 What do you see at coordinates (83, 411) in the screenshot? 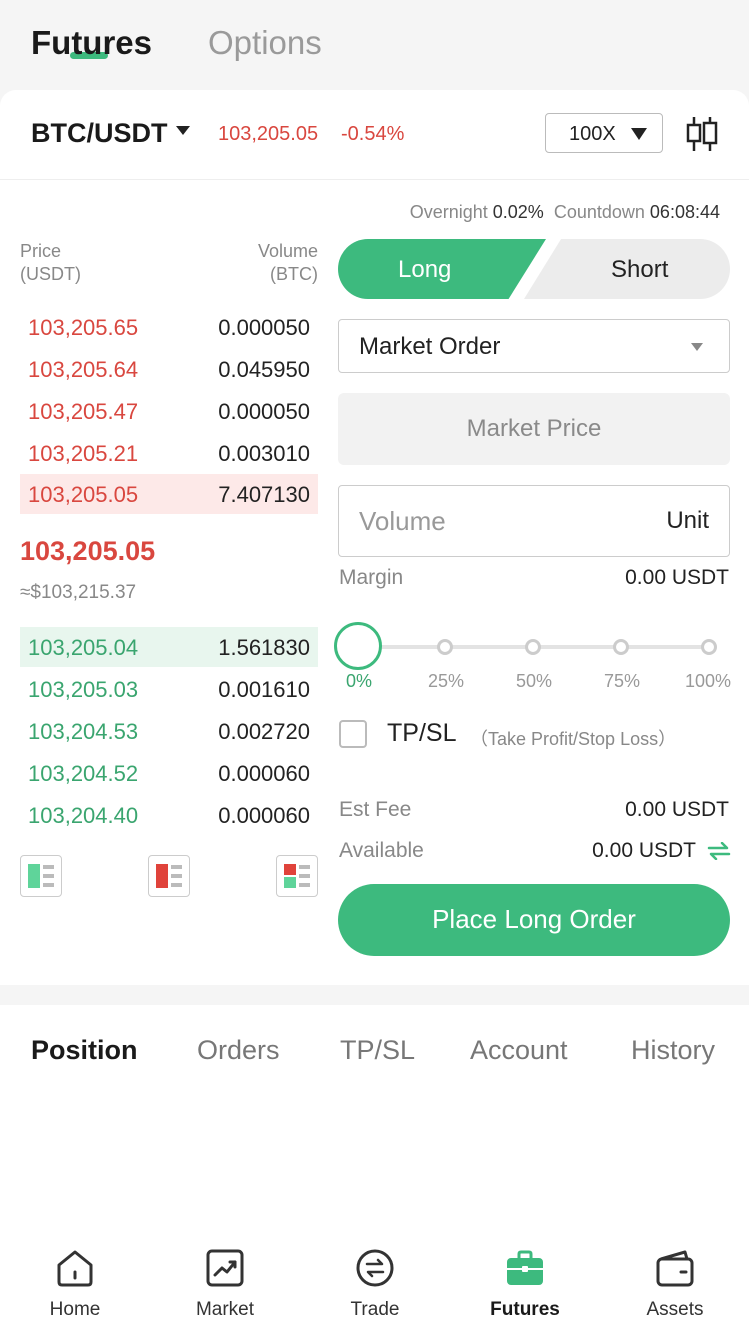
I see `ask-price: 103,205.47` at bounding box center [83, 411].